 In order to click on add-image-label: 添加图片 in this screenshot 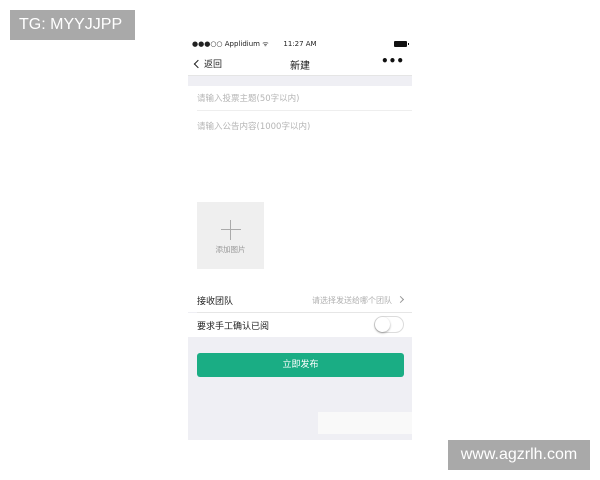, I will do `click(230, 249)`.